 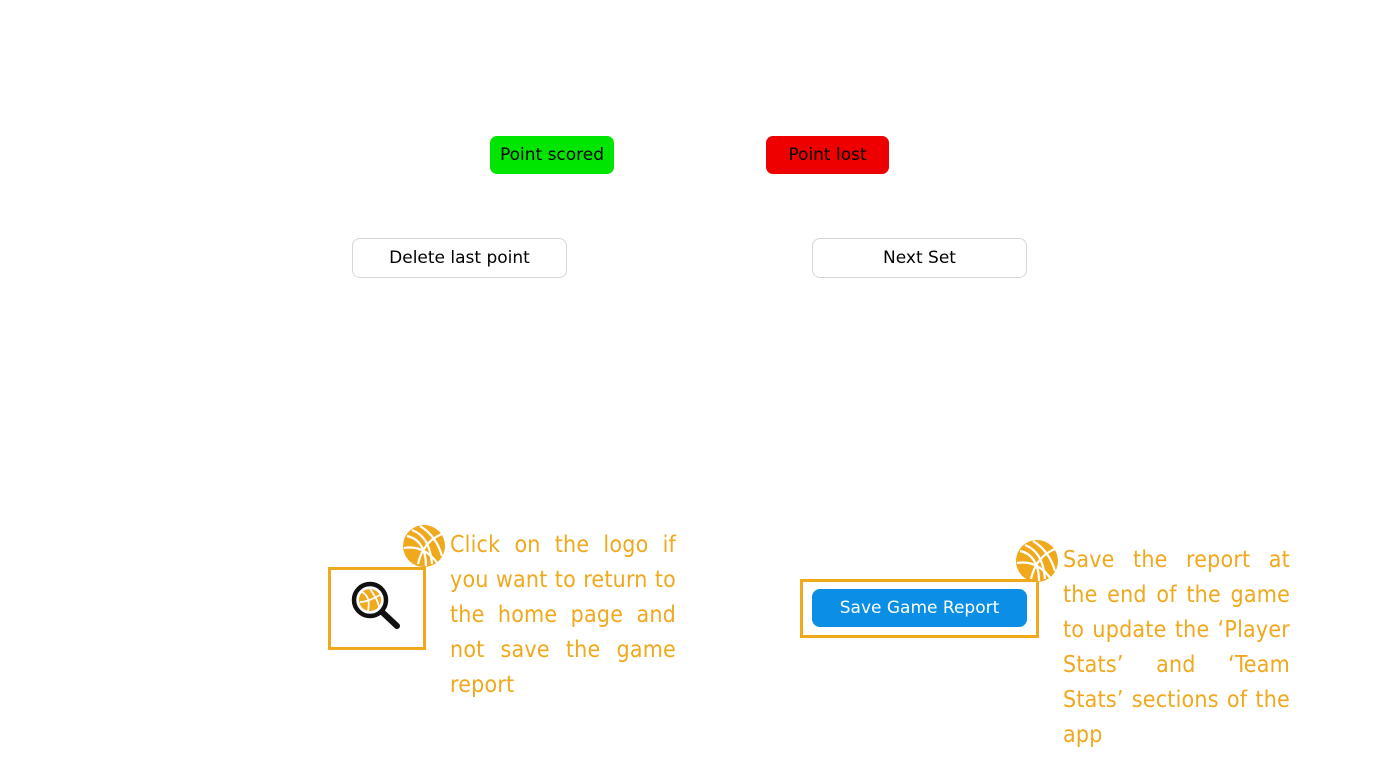 I want to click on point-lost-button: Point lost, so click(x=827, y=155).